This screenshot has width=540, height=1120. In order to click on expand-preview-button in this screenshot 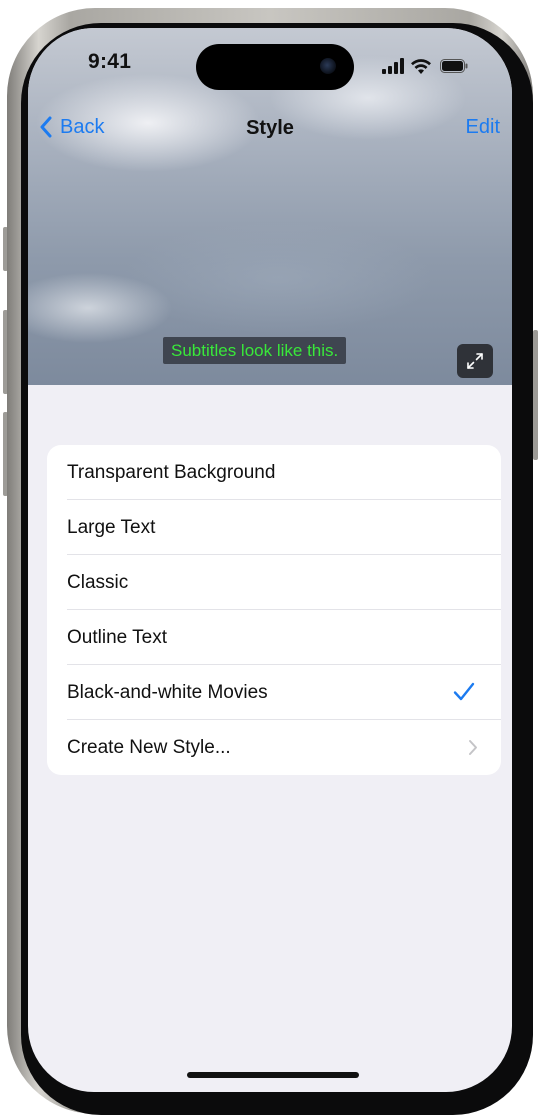, I will do `click(475, 361)`.